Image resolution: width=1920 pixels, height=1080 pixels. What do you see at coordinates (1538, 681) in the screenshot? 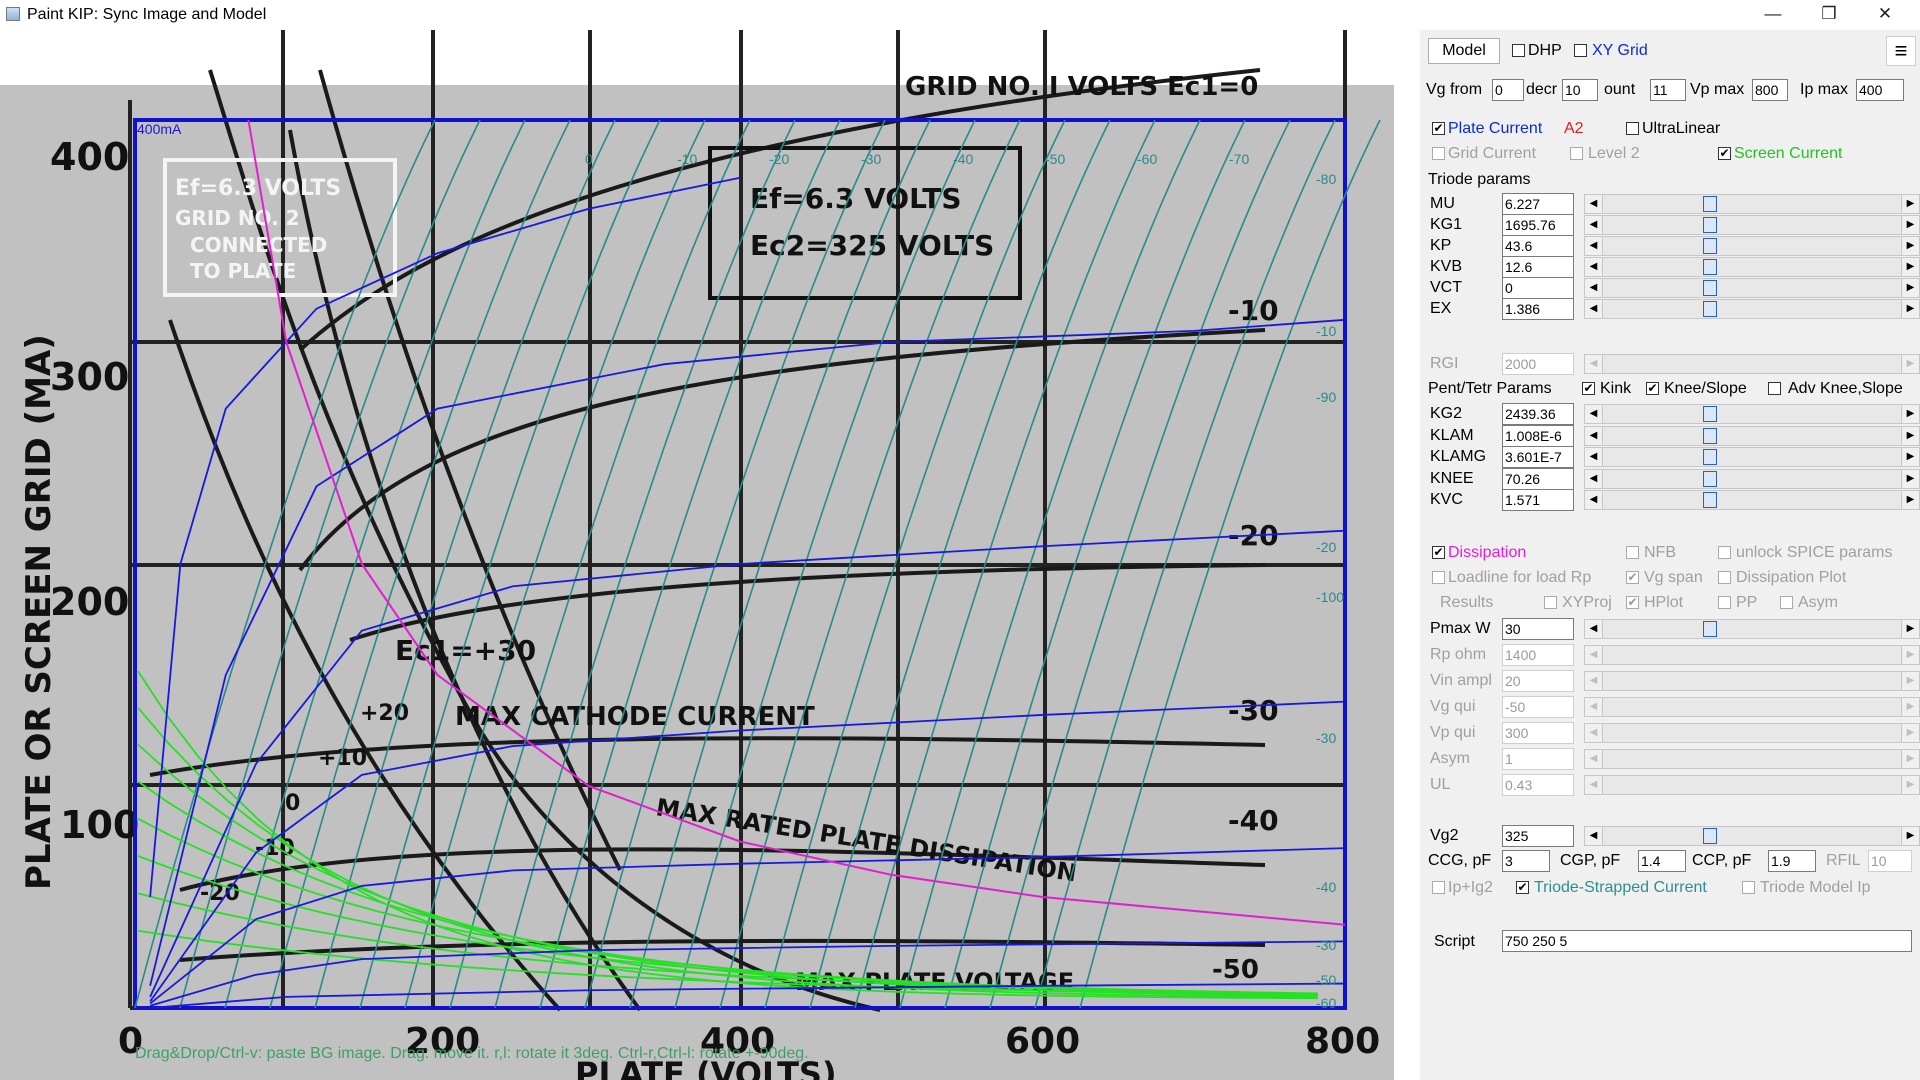
I see `param-vin-ampl-field: 20` at bounding box center [1538, 681].